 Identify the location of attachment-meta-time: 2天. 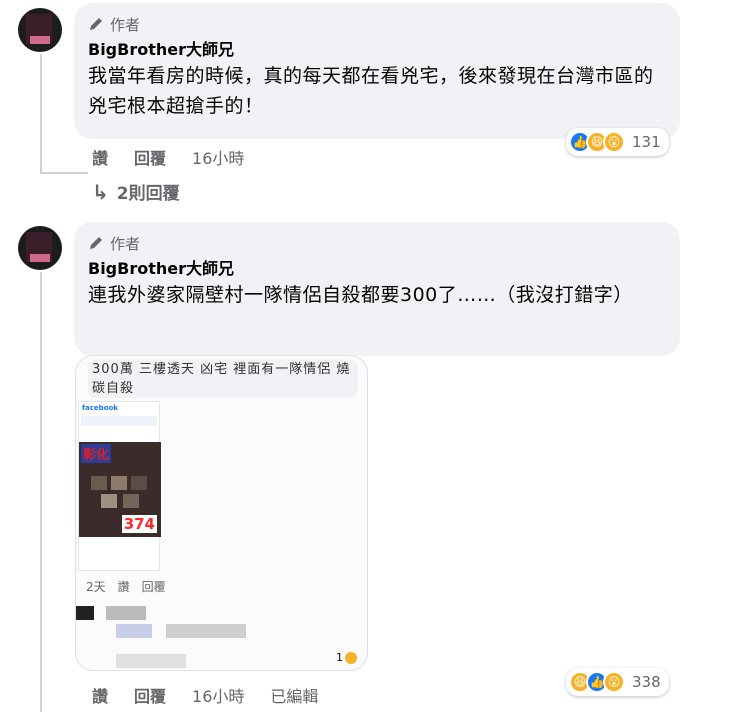
(96, 587).